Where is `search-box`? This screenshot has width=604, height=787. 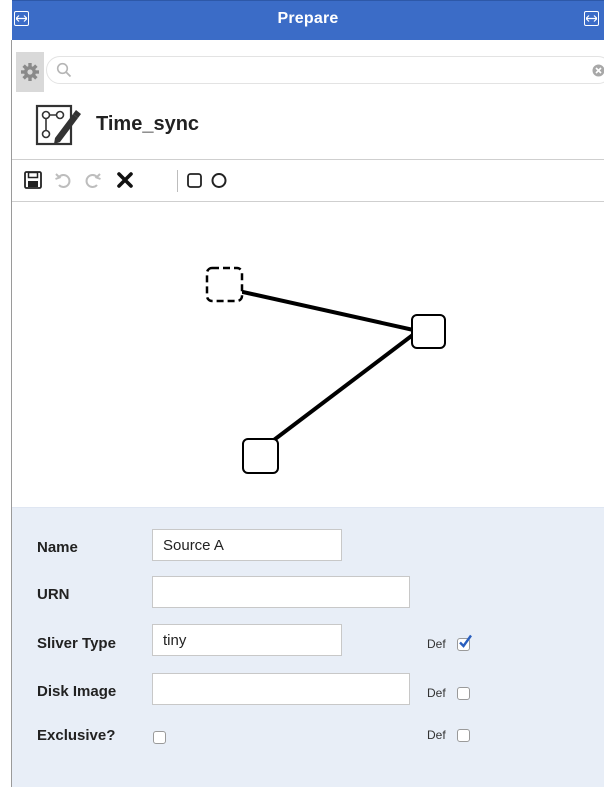 search-box is located at coordinates (325, 70).